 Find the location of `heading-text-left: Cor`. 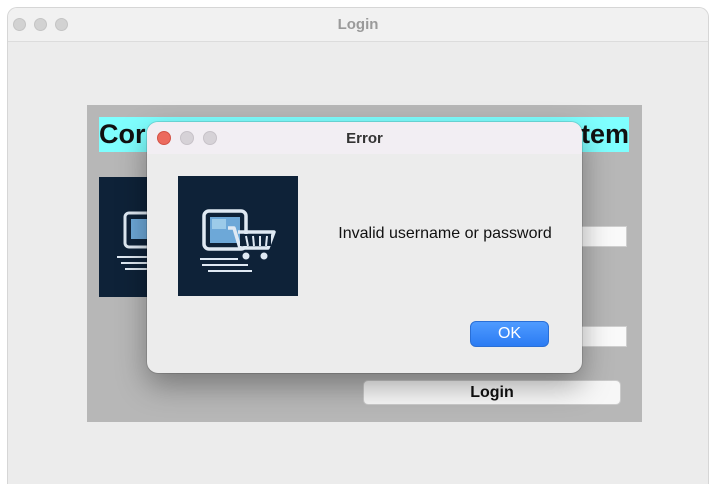

heading-text-left: Cor is located at coordinates (122, 134).